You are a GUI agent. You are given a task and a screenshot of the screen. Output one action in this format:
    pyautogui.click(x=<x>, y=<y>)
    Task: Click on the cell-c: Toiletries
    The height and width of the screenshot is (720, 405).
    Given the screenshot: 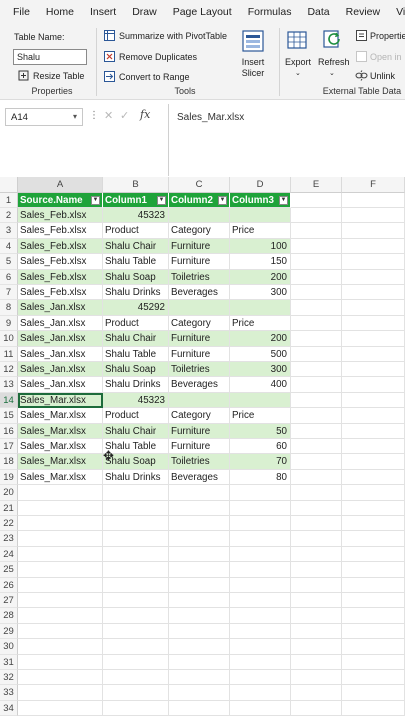 What is the action you would take?
    pyautogui.click(x=199, y=277)
    